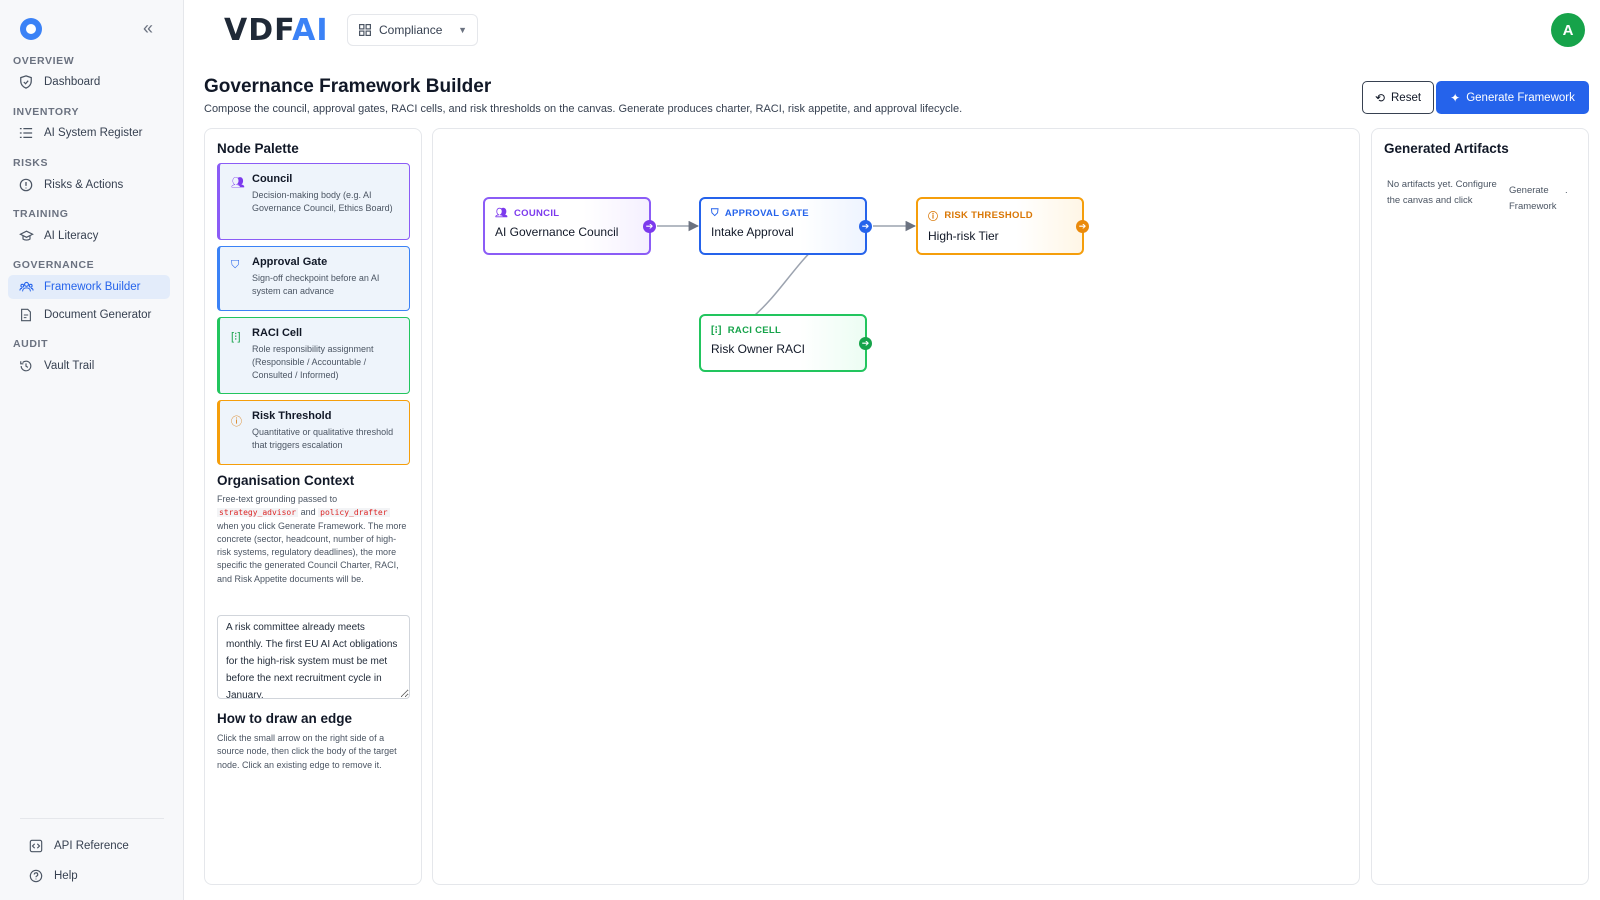  Describe the element at coordinates (1406, 97) in the screenshot. I see `reset-label: Reset` at that location.